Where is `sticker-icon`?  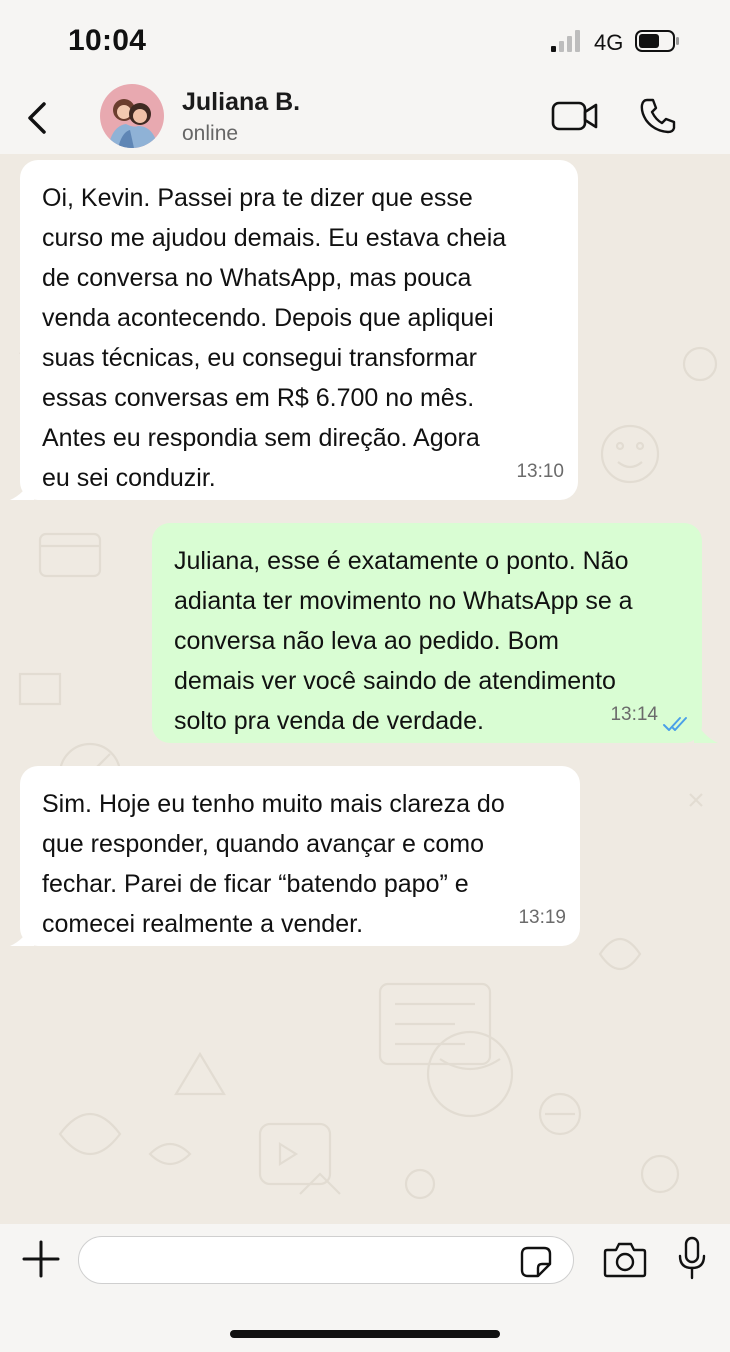 sticker-icon is located at coordinates (536, 1262).